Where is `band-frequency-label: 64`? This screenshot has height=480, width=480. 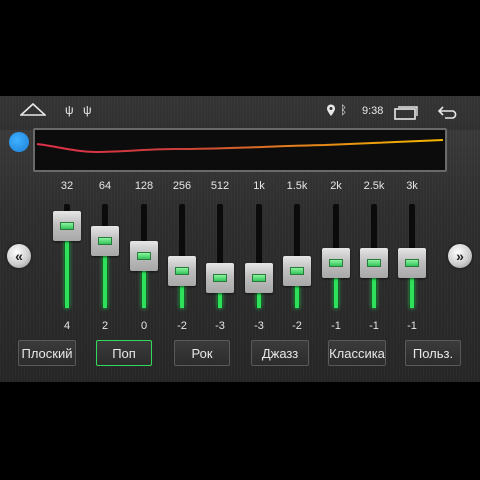 band-frequency-label: 64 is located at coordinates (105, 186).